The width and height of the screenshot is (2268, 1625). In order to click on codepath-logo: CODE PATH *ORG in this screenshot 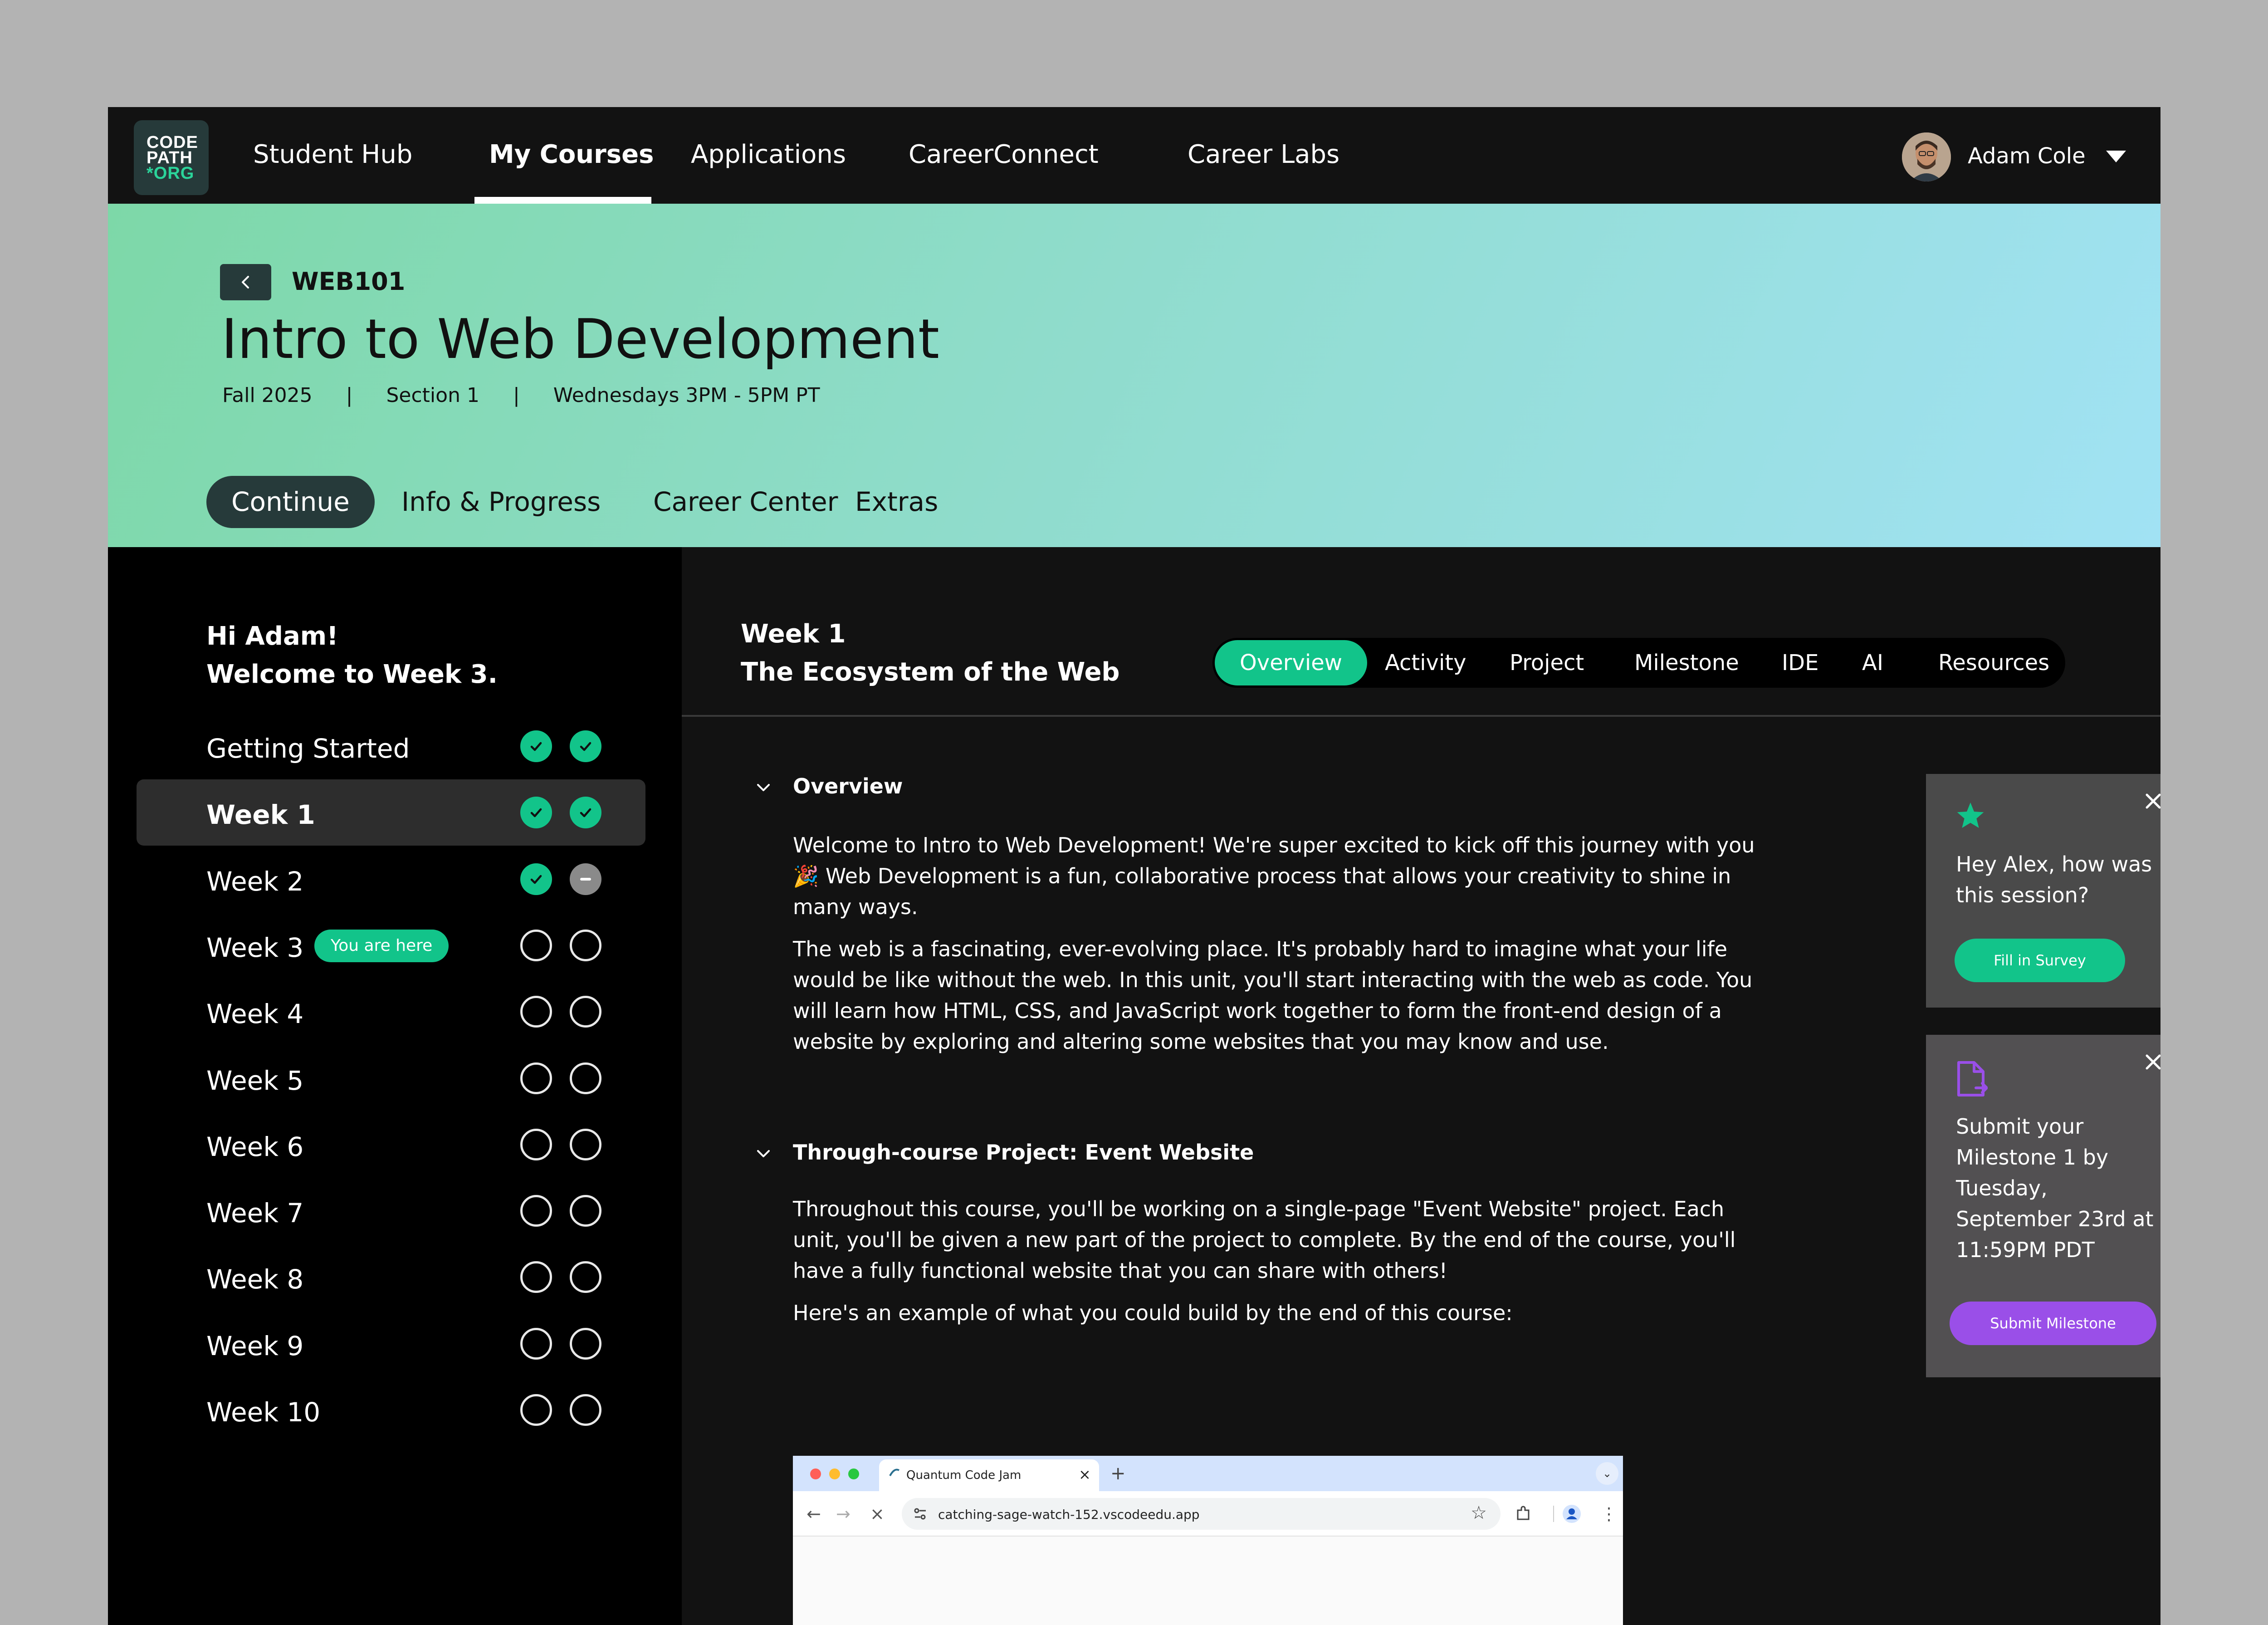, I will do `click(171, 158)`.